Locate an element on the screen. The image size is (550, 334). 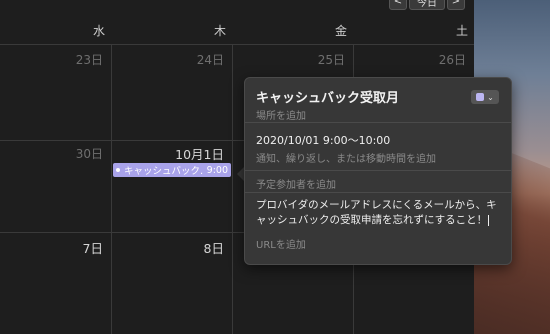
next-button: > is located at coordinates (456, 5).